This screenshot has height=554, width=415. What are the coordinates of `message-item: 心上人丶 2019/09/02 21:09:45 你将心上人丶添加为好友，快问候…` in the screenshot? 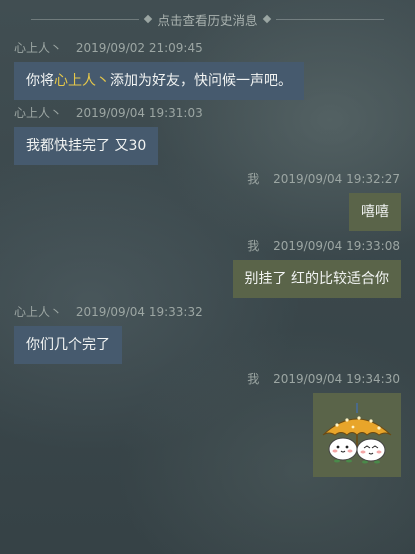 It's located at (207, 70).